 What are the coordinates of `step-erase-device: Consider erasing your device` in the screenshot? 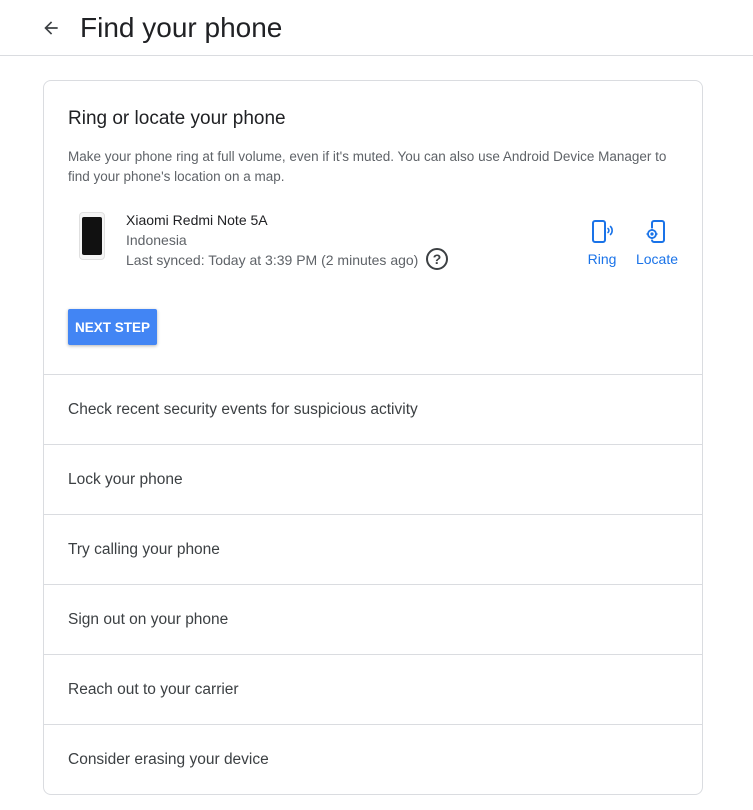 It's located at (373, 759).